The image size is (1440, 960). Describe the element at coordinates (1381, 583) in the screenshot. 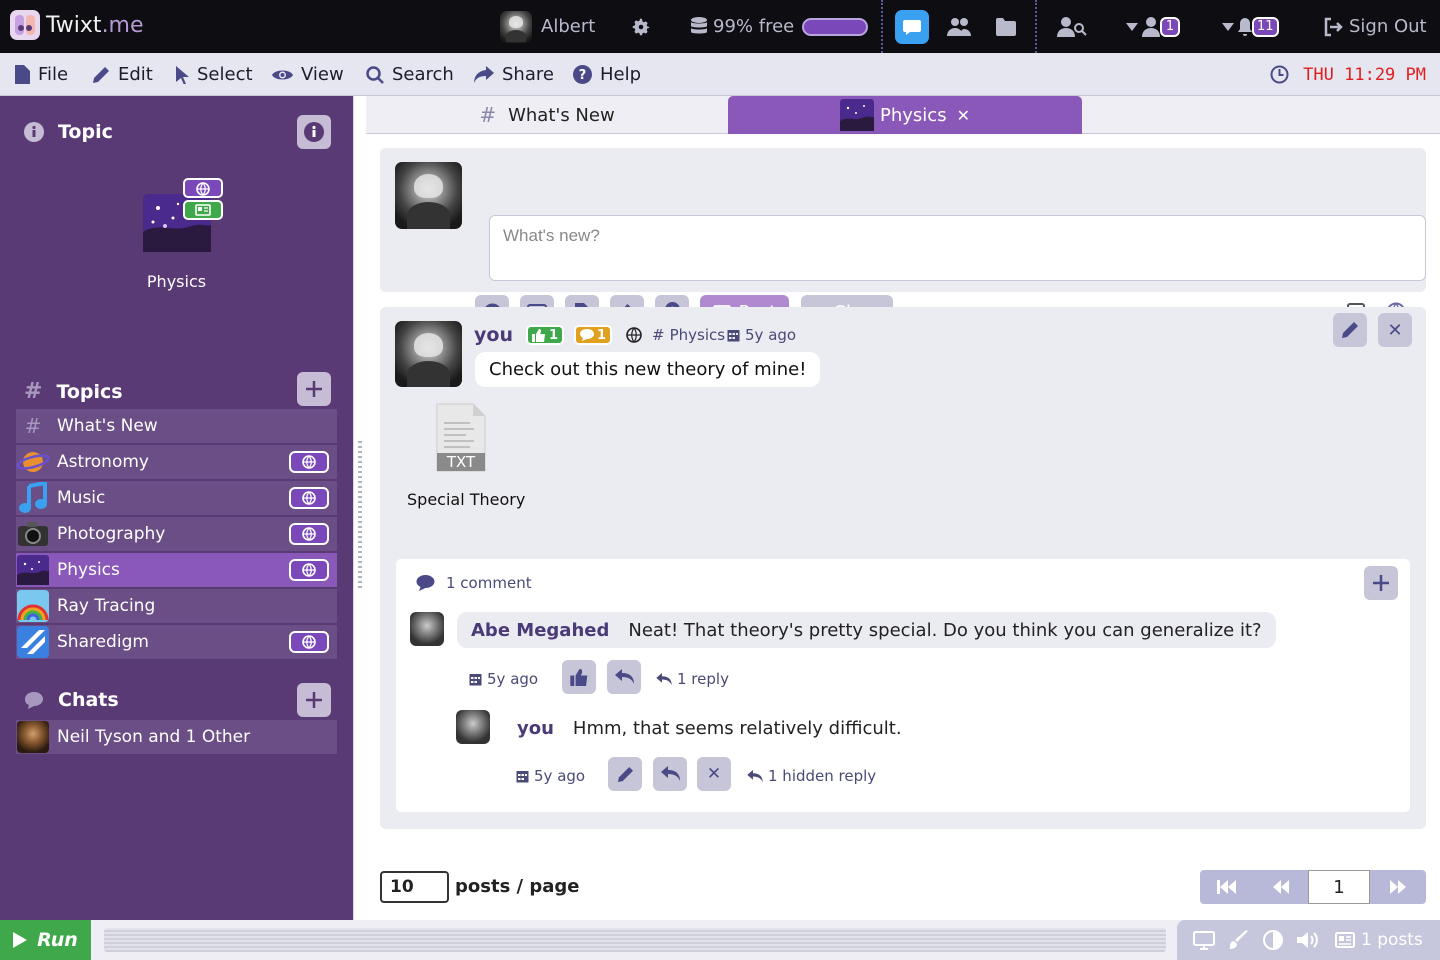

I see `add-comment-button` at that location.